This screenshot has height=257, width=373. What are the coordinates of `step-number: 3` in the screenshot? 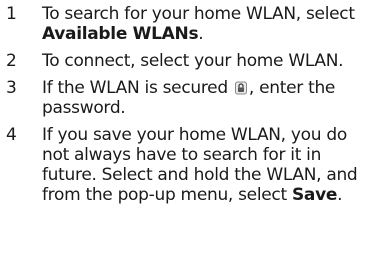 It's located at (11, 88).